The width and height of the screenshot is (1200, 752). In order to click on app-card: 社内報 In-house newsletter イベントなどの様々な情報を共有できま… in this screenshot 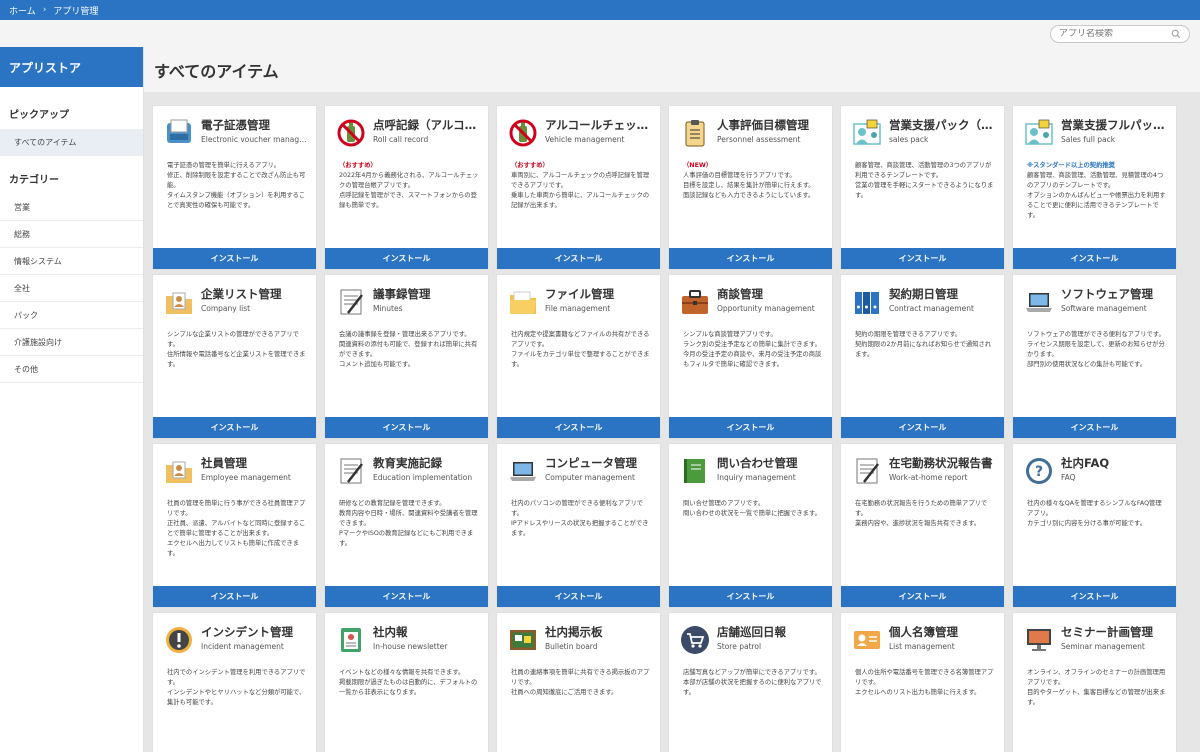, I will do `click(406, 682)`.